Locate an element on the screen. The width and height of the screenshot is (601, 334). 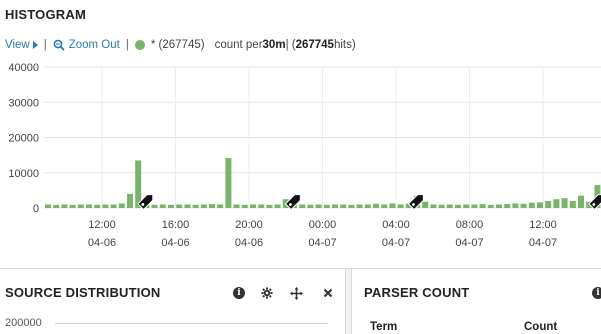
y-tick-label: 10000 is located at coordinates (23, 174).